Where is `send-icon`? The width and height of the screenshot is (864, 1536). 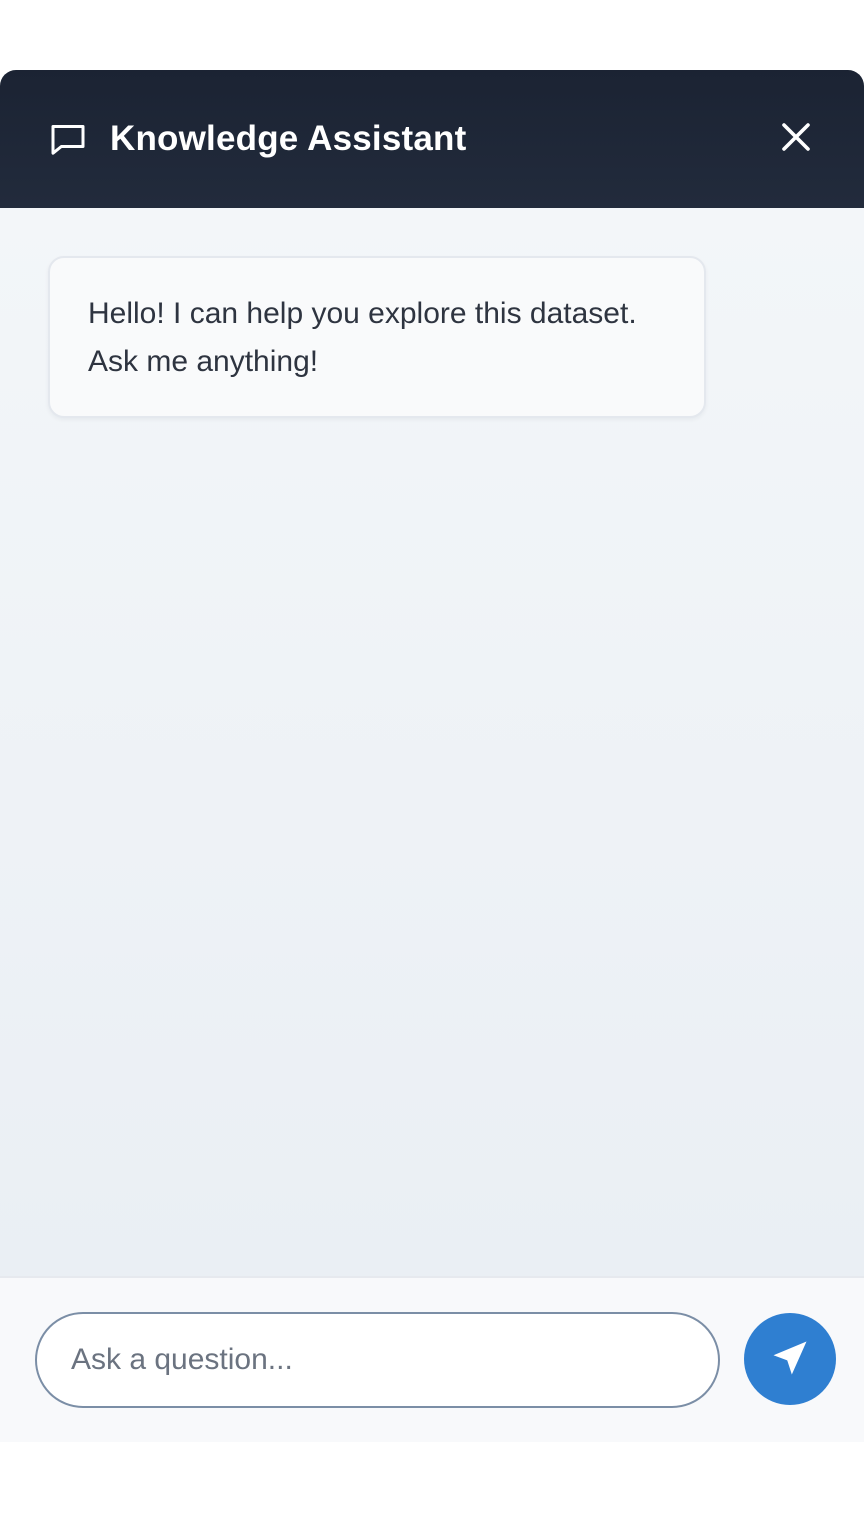
send-icon is located at coordinates (790, 1359).